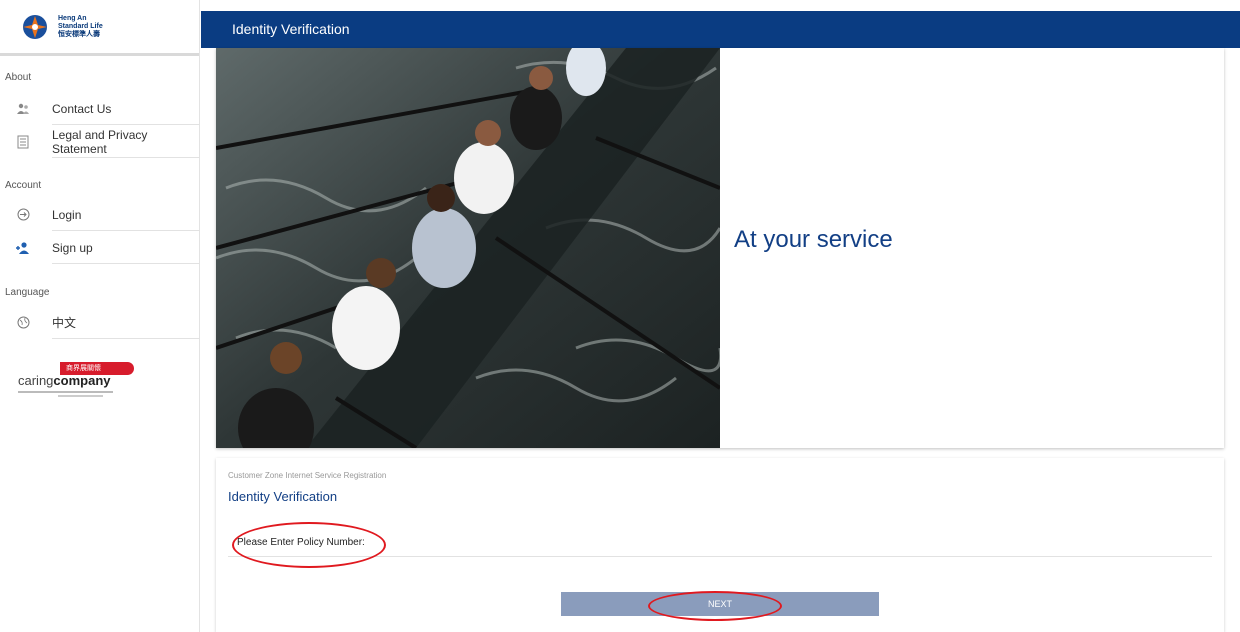 This screenshot has height=632, width=1240. Describe the element at coordinates (18, 77) in the screenshot. I see `section-about-title: About` at that location.